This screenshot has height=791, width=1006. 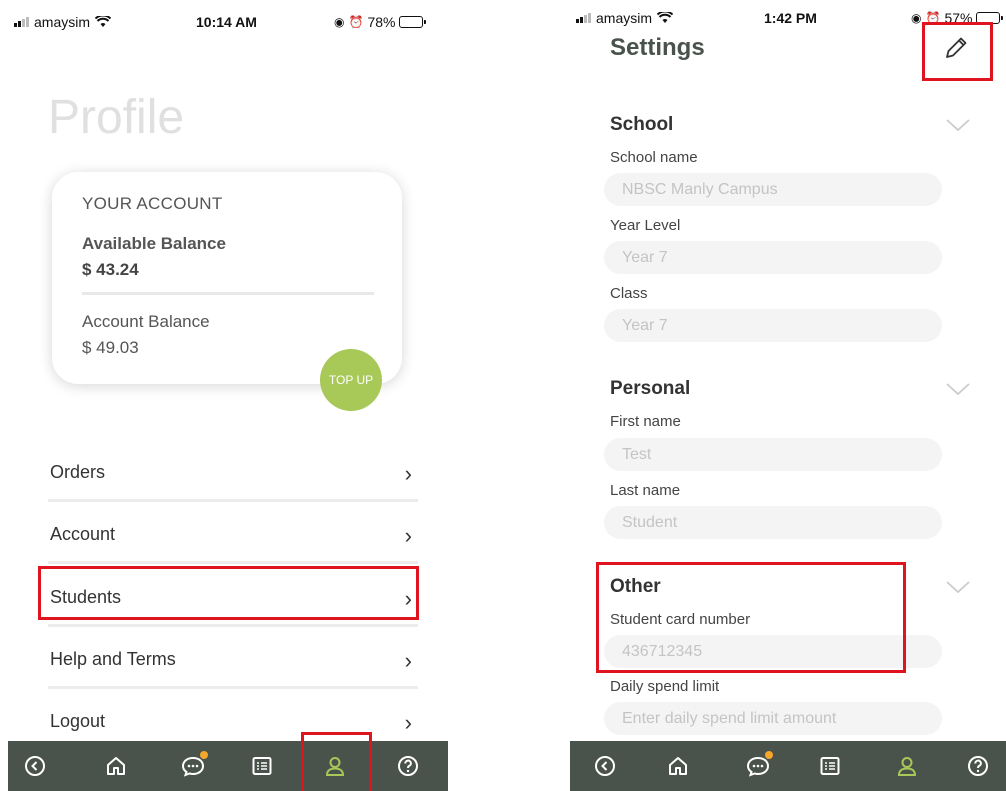 I want to click on status-time: 1:42 PM, so click(x=790, y=18).